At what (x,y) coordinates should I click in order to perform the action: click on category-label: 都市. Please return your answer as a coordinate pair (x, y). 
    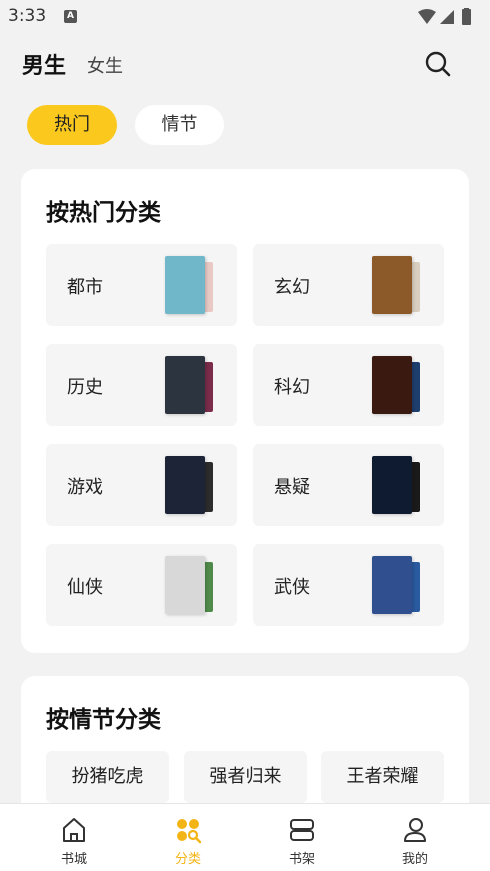
    Looking at the image, I should click on (85, 287).